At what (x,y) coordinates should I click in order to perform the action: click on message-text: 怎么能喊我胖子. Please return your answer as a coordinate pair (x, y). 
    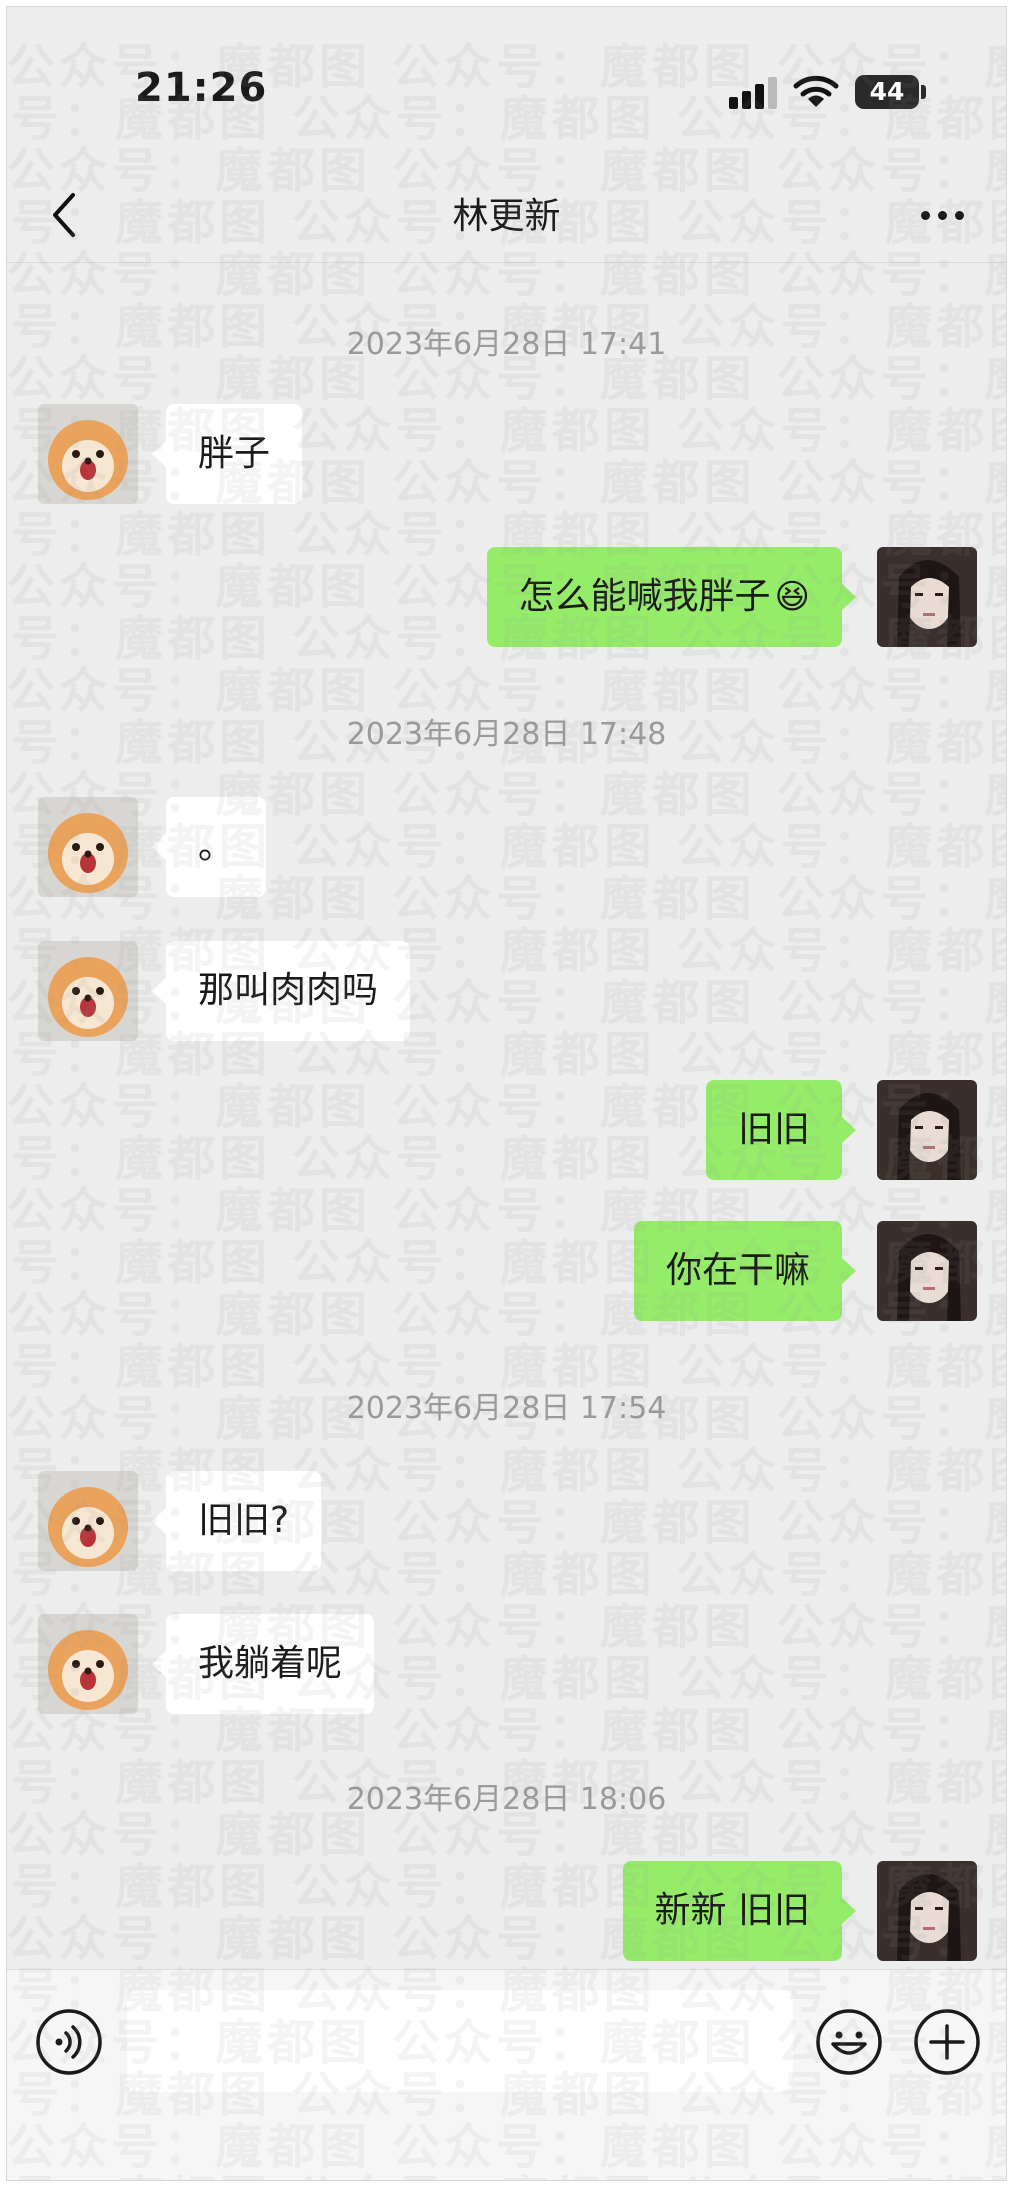
    Looking at the image, I should click on (644, 596).